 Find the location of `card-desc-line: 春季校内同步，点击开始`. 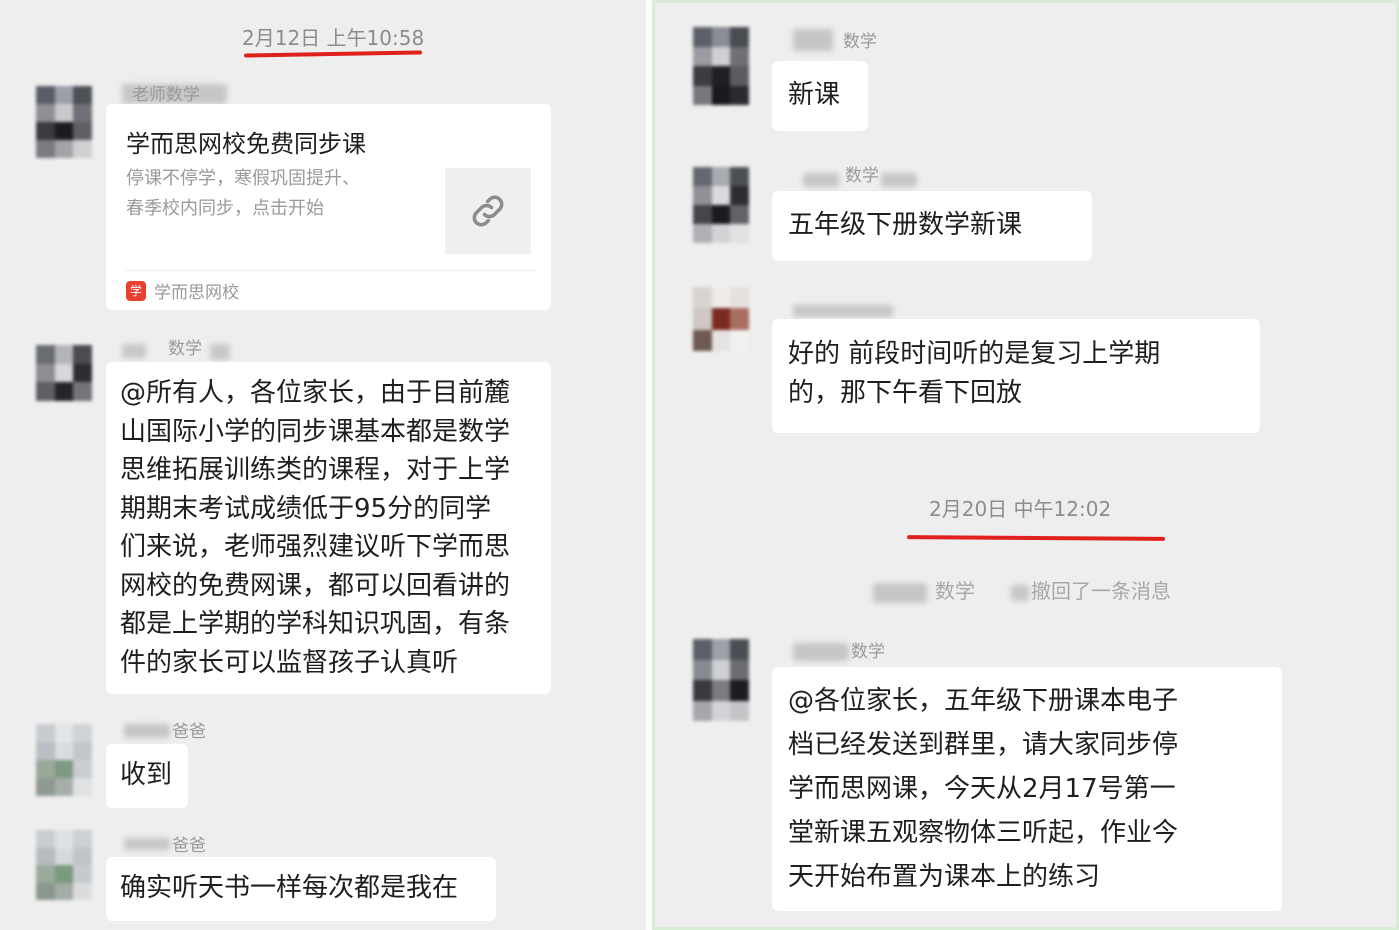

card-desc-line: 春季校内同步，点击开始 is located at coordinates (225, 208).